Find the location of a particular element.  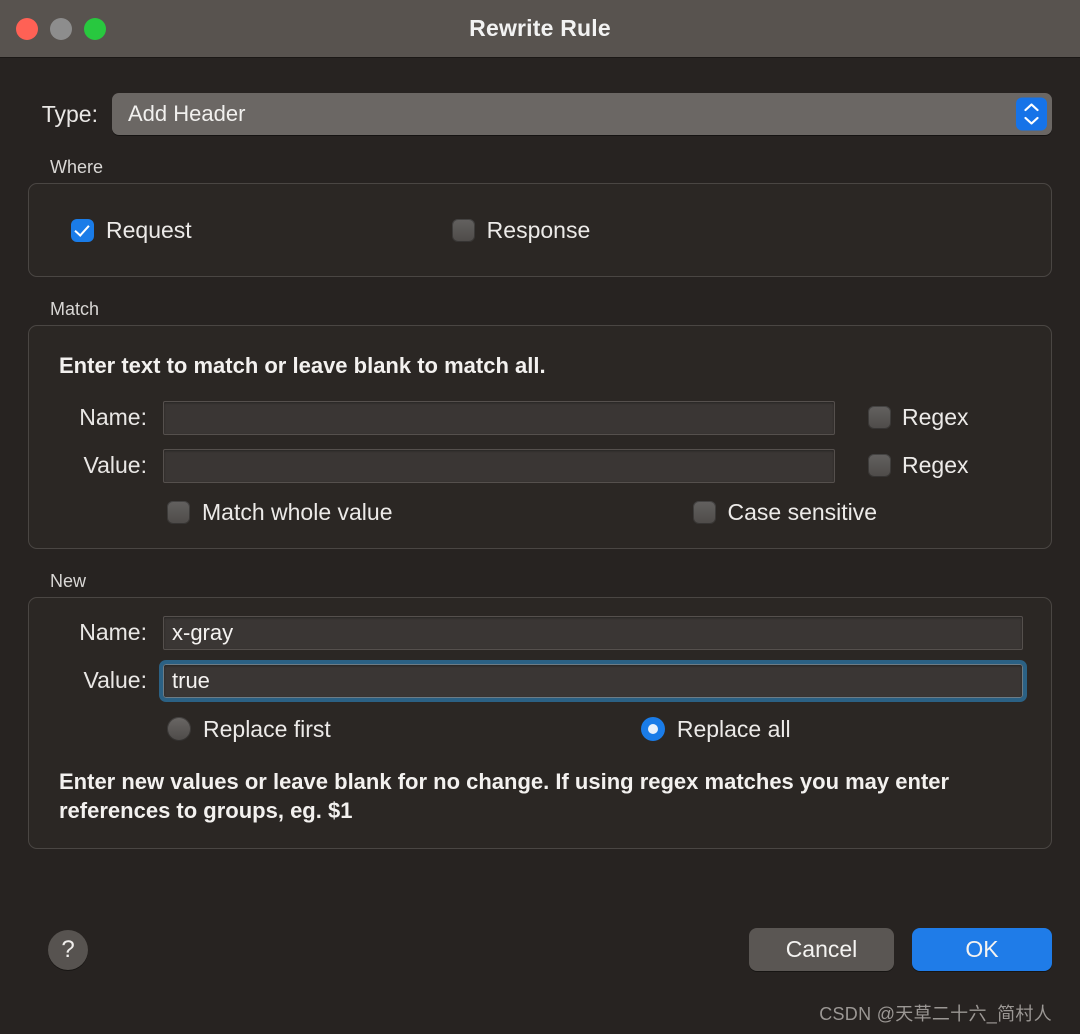

match-value-label: Value: is located at coordinates (115, 465).